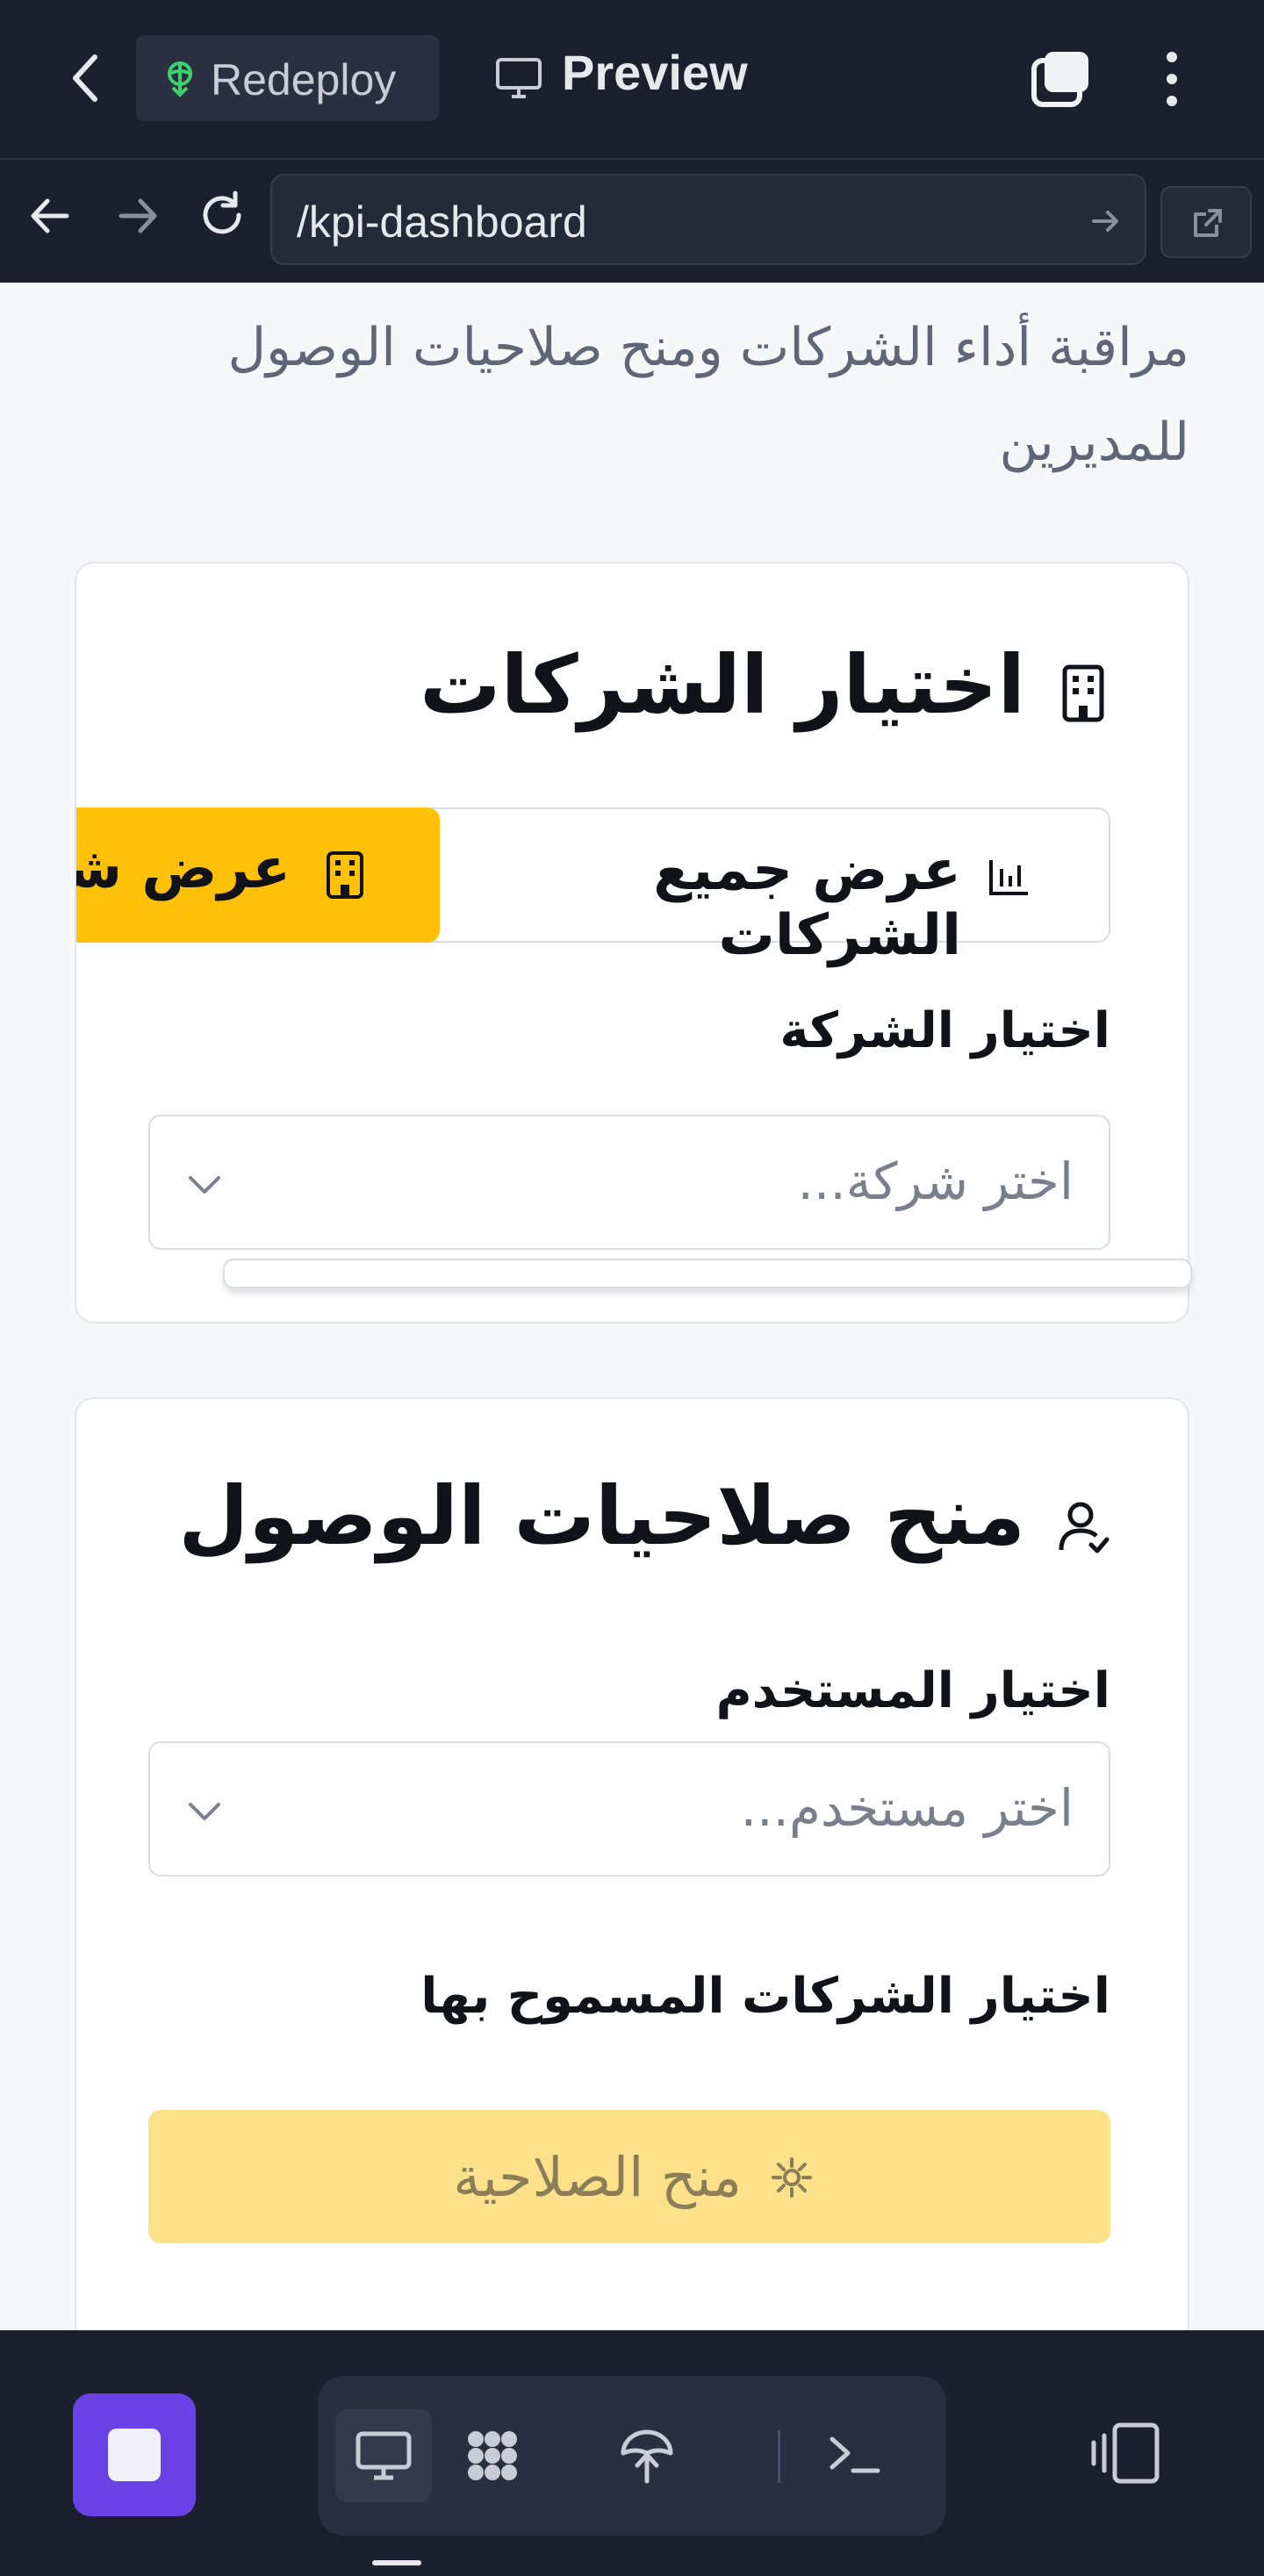 This screenshot has height=2576, width=1264. I want to click on redeploy-label: Redeploy, so click(304, 79).